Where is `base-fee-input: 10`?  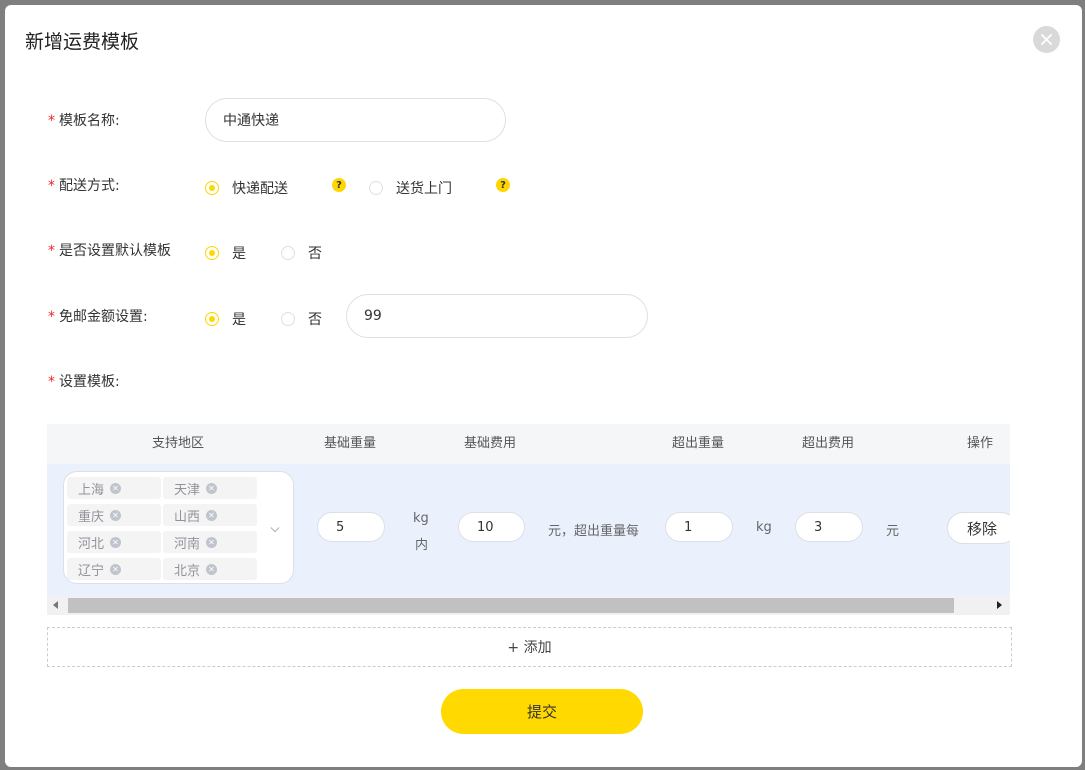 base-fee-input: 10 is located at coordinates (491, 527).